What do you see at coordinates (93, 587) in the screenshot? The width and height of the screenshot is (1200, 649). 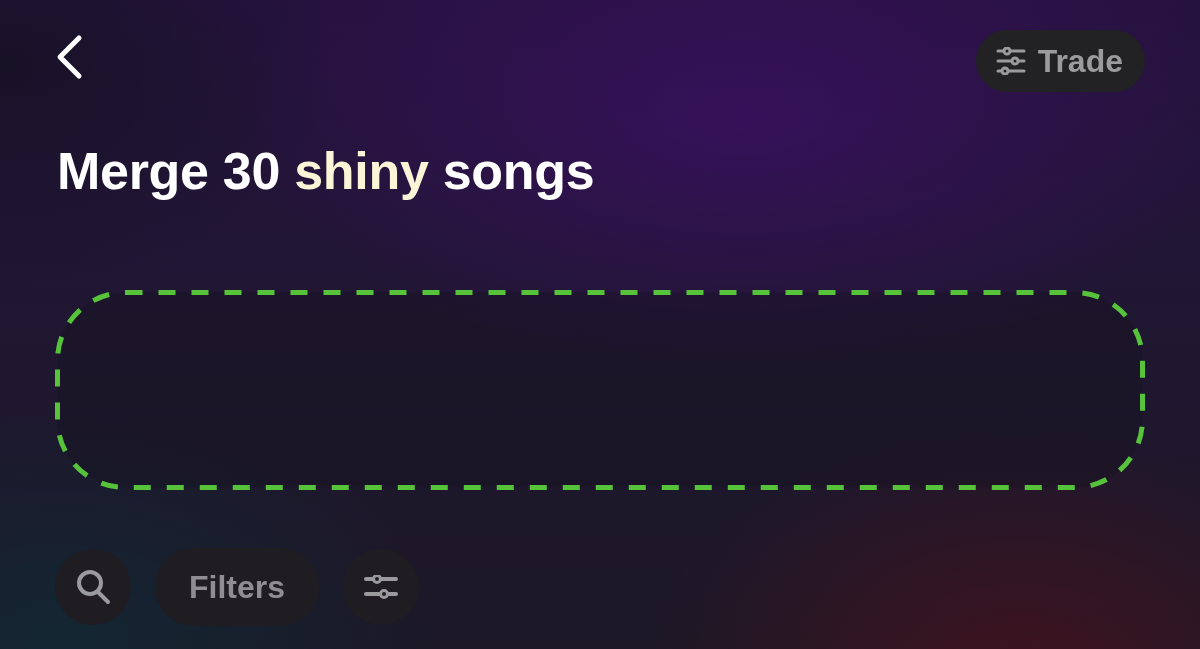 I see `search-icon` at bounding box center [93, 587].